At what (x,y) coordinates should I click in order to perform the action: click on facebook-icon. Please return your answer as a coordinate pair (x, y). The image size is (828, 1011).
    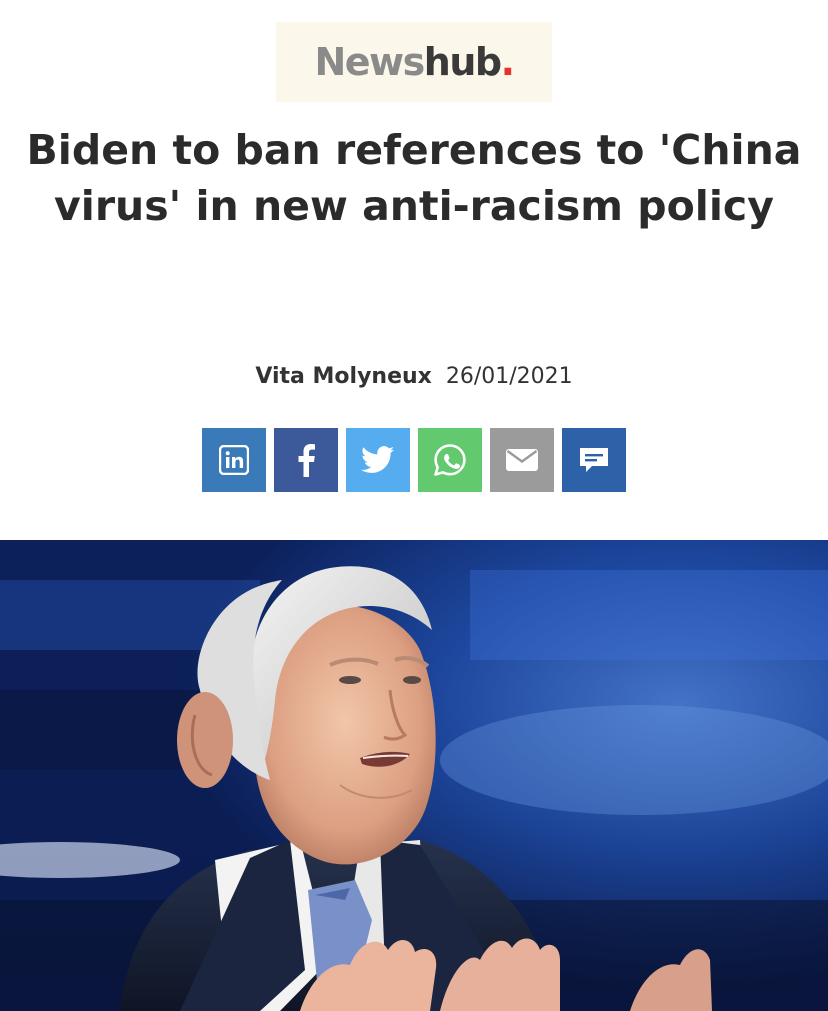
    Looking at the image, I should click on (306, 460).